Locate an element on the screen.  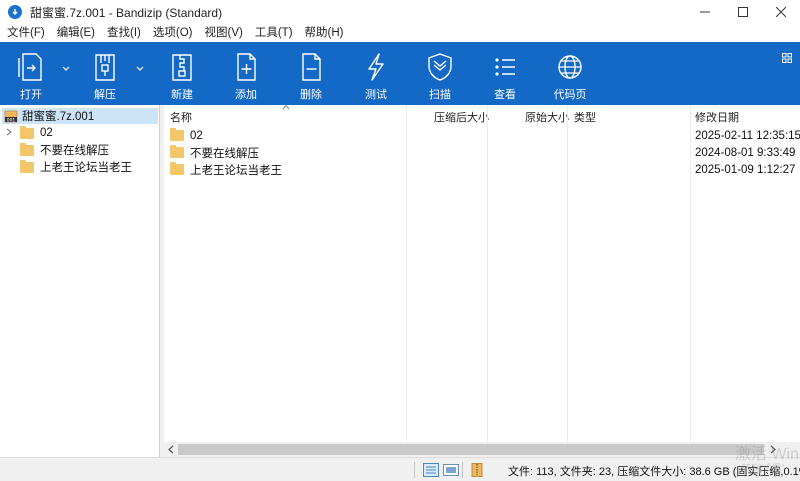
lightning-icon is located at coordinates (376, 67).